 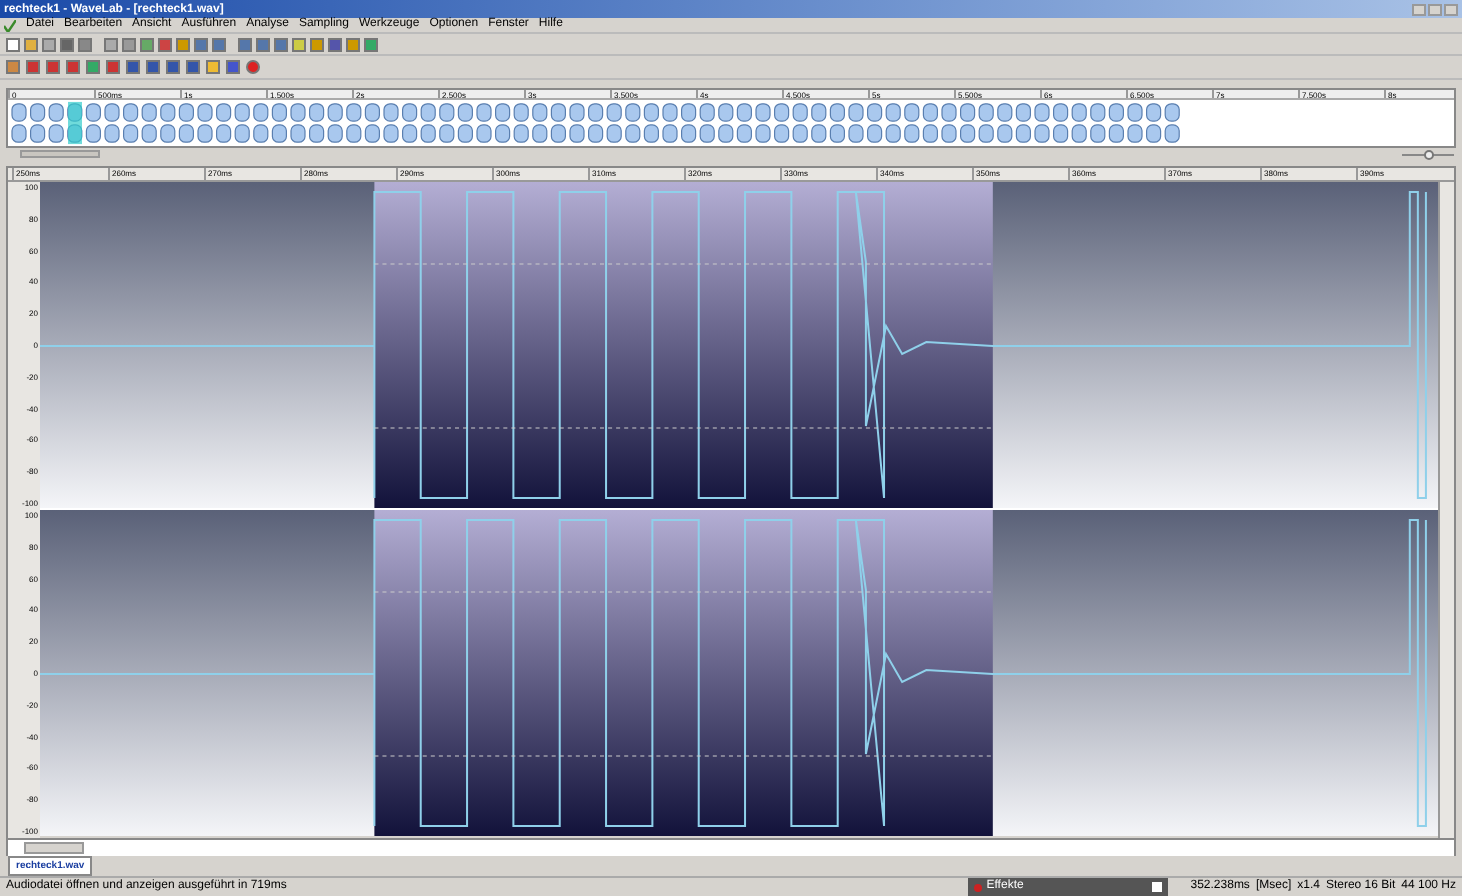 What do you see at coordinates (54, 848) in the screenshot?
I see `horizontal-scrollbar` at bounding box center [54, 848].